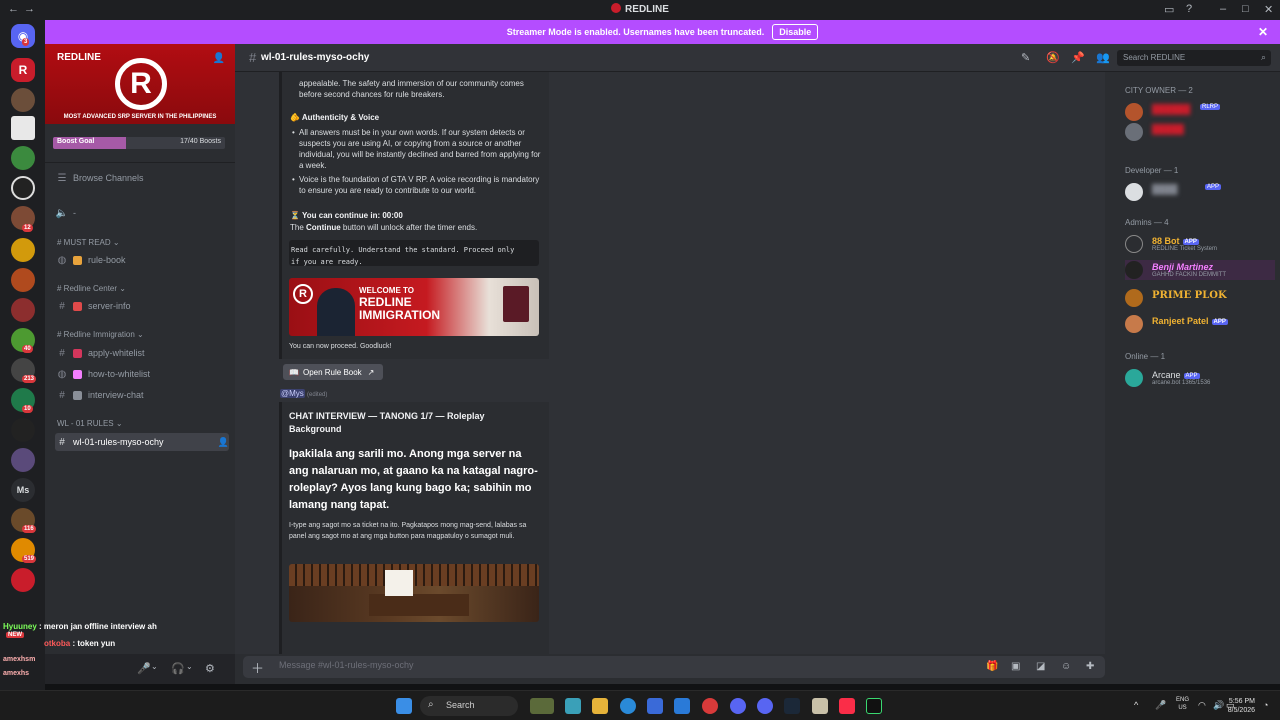 The image size is (1280, 720). What do you see at coordinates (142, 395) in the screenshot?
I see `sidebar-item-interview-chat: # interview-chat` at bounding box center [142, 395].